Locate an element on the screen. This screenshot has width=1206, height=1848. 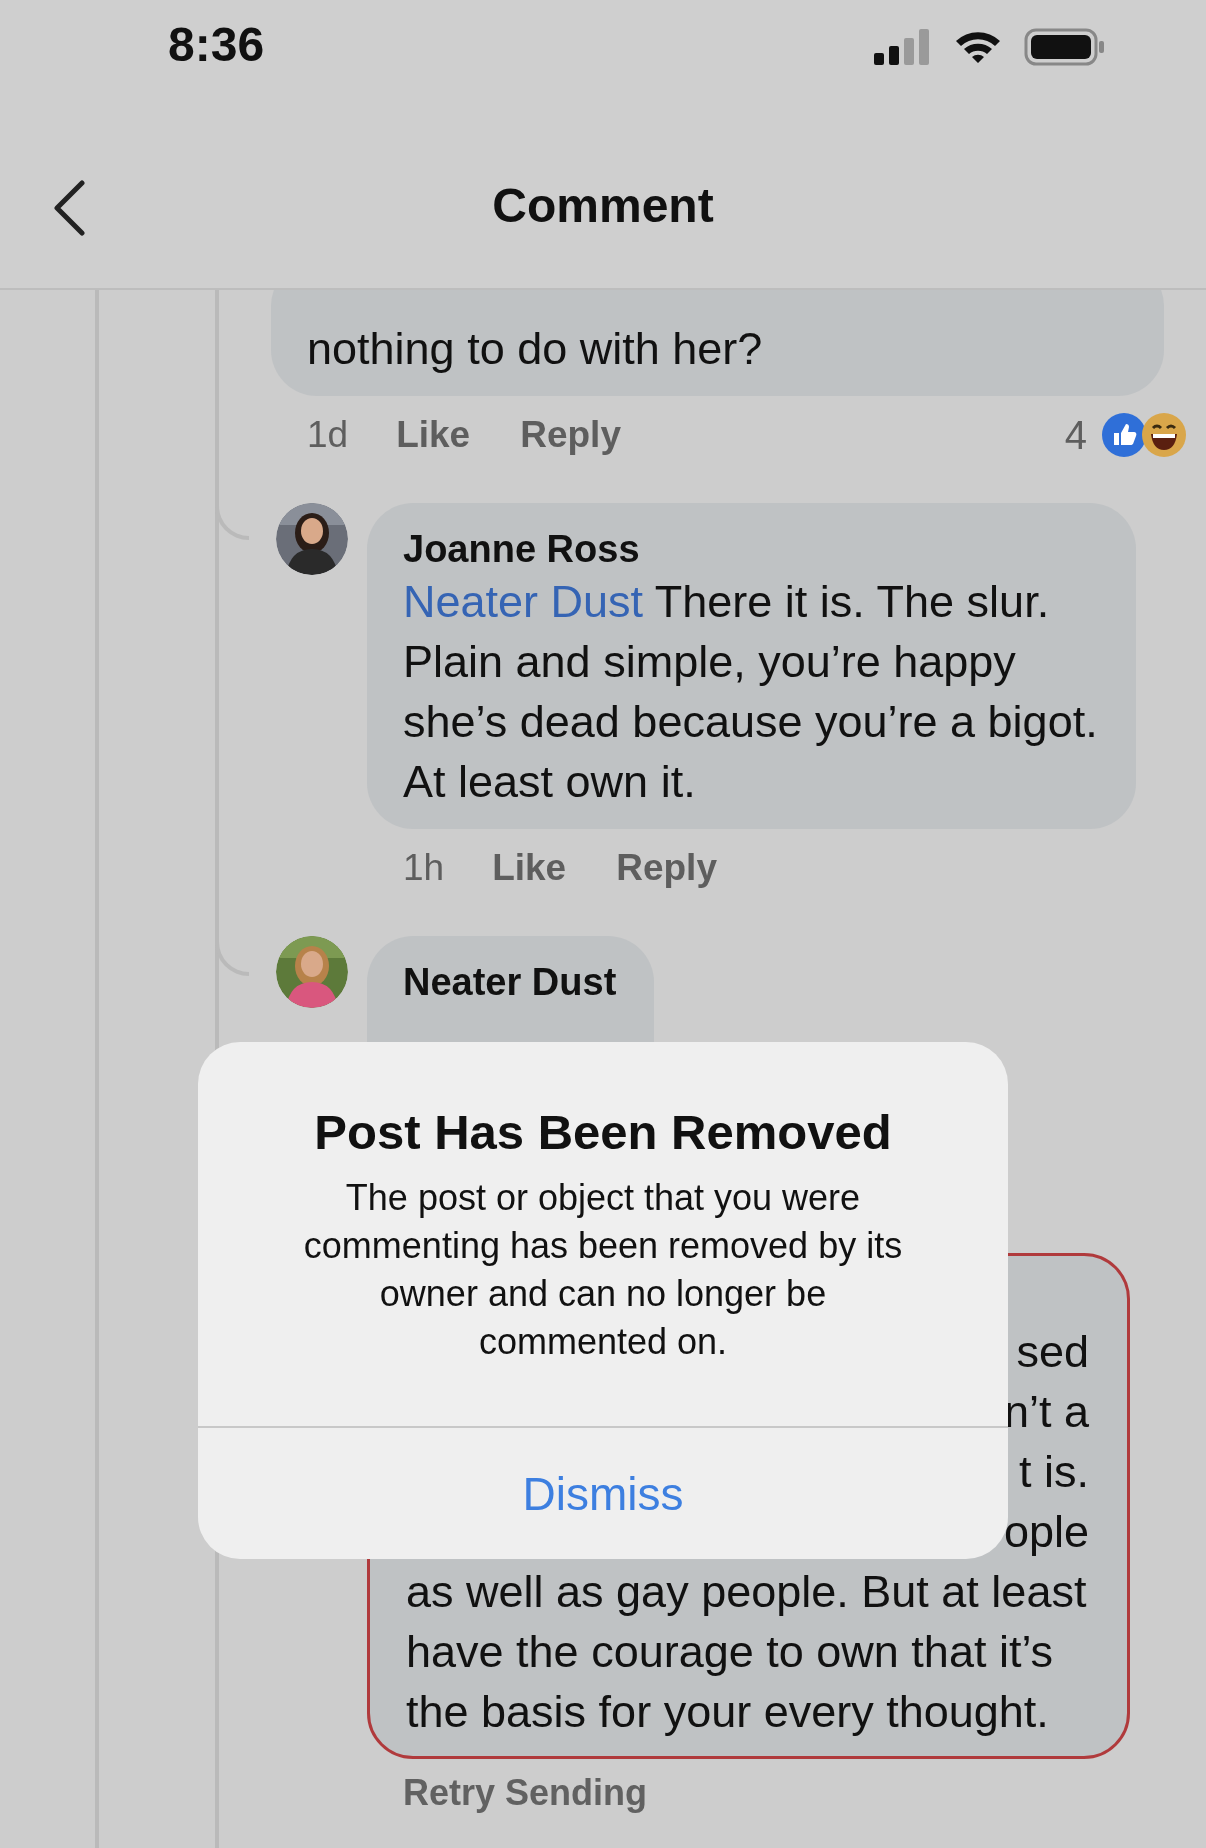
author-name: Joanne Ross is located at coordinates (522, 549).